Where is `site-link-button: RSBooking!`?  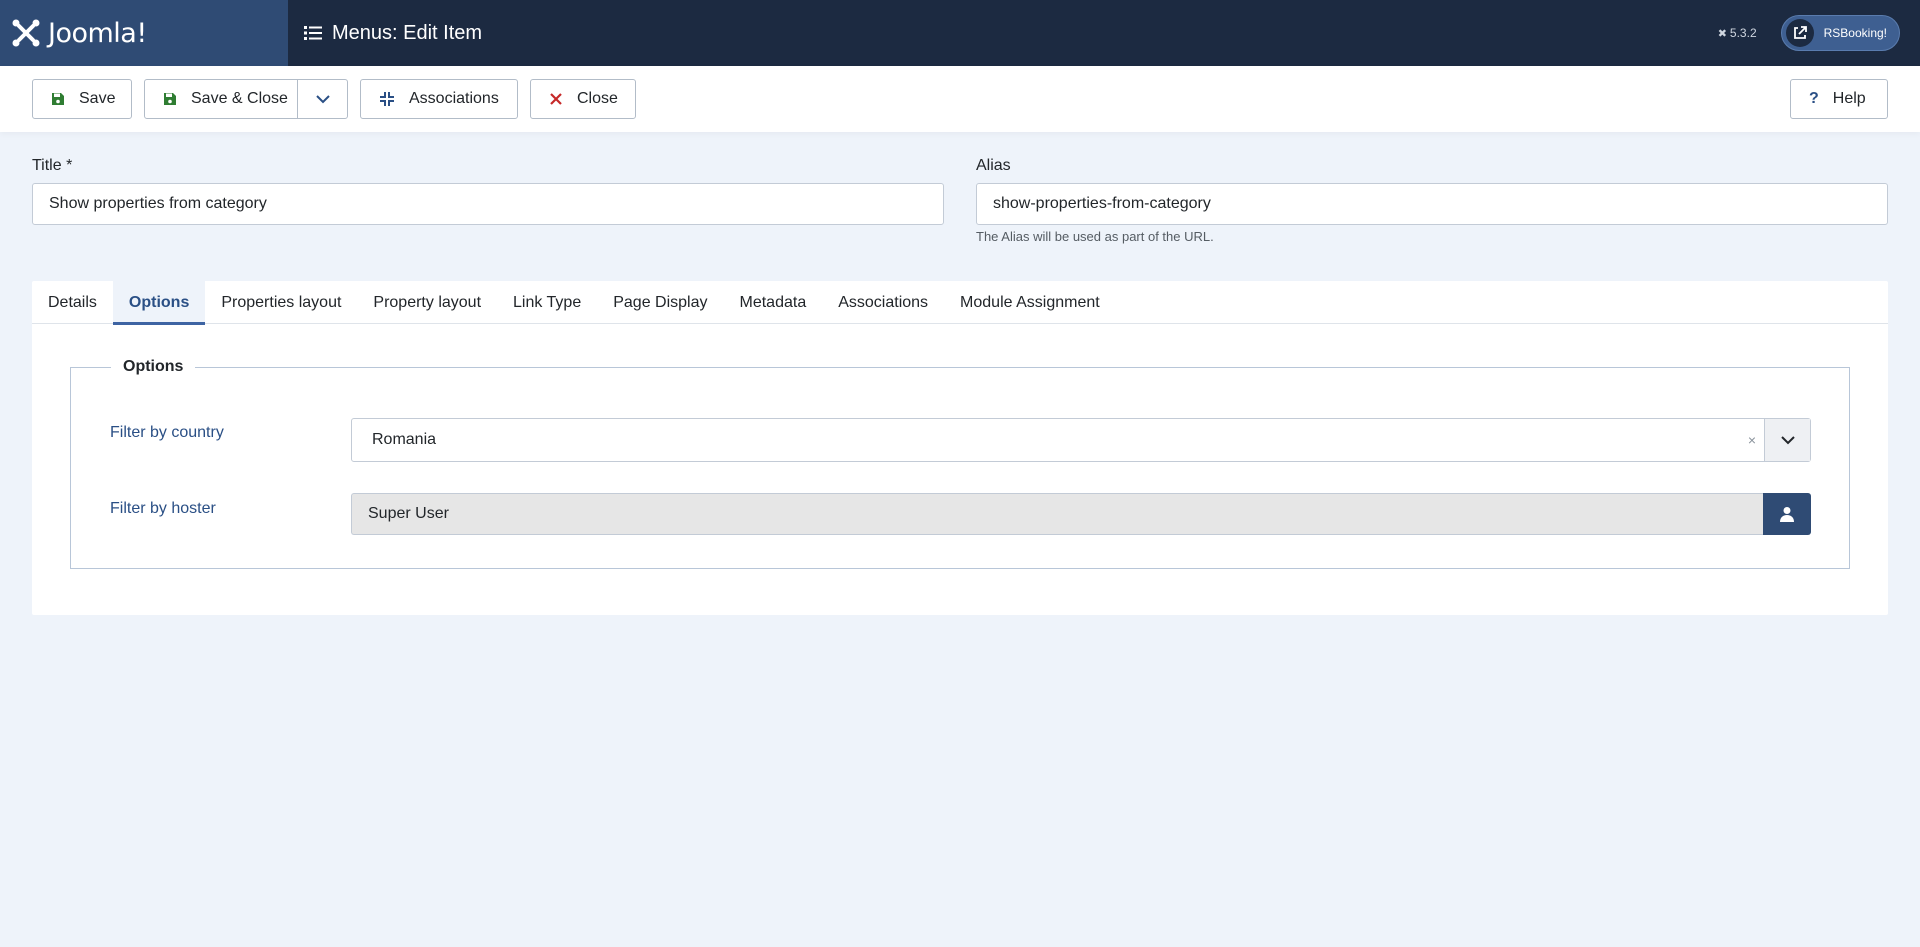
site-link-button: RSBooking! is located at coordinates (1840, 33).